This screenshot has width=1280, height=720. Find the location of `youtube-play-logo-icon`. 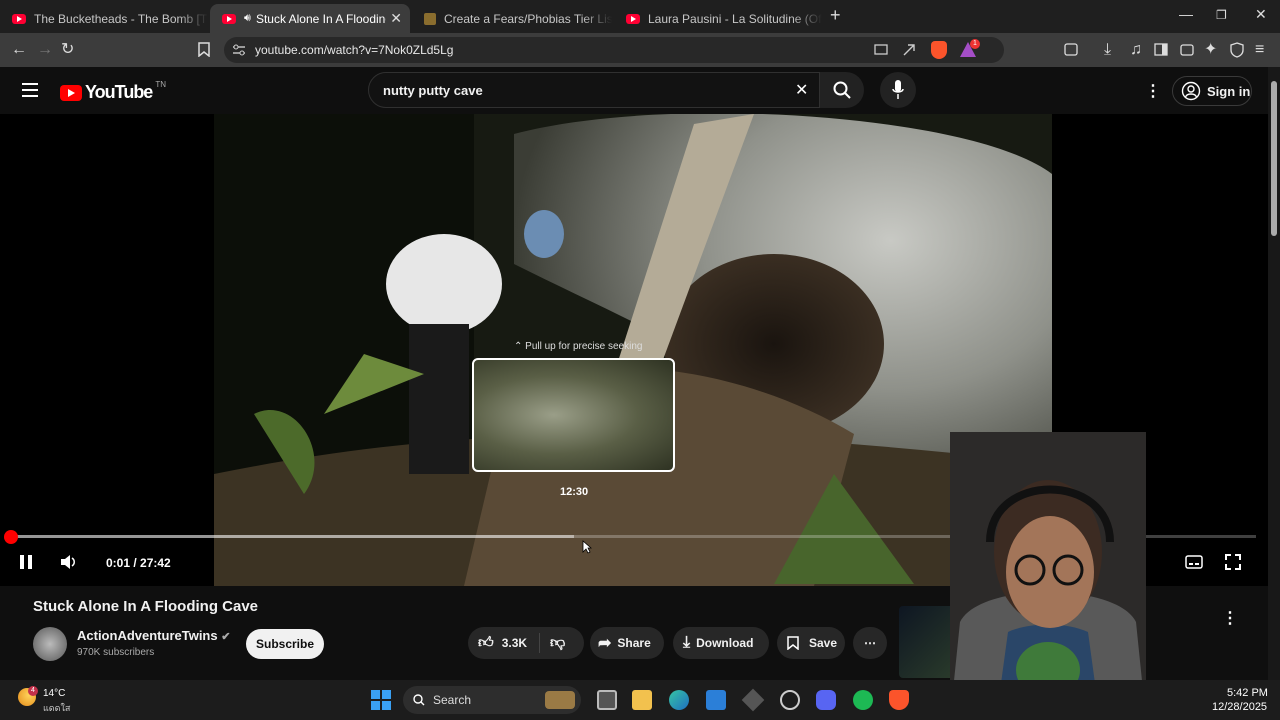

youtube-play-logo-icon is located at coordinates (71, 92).